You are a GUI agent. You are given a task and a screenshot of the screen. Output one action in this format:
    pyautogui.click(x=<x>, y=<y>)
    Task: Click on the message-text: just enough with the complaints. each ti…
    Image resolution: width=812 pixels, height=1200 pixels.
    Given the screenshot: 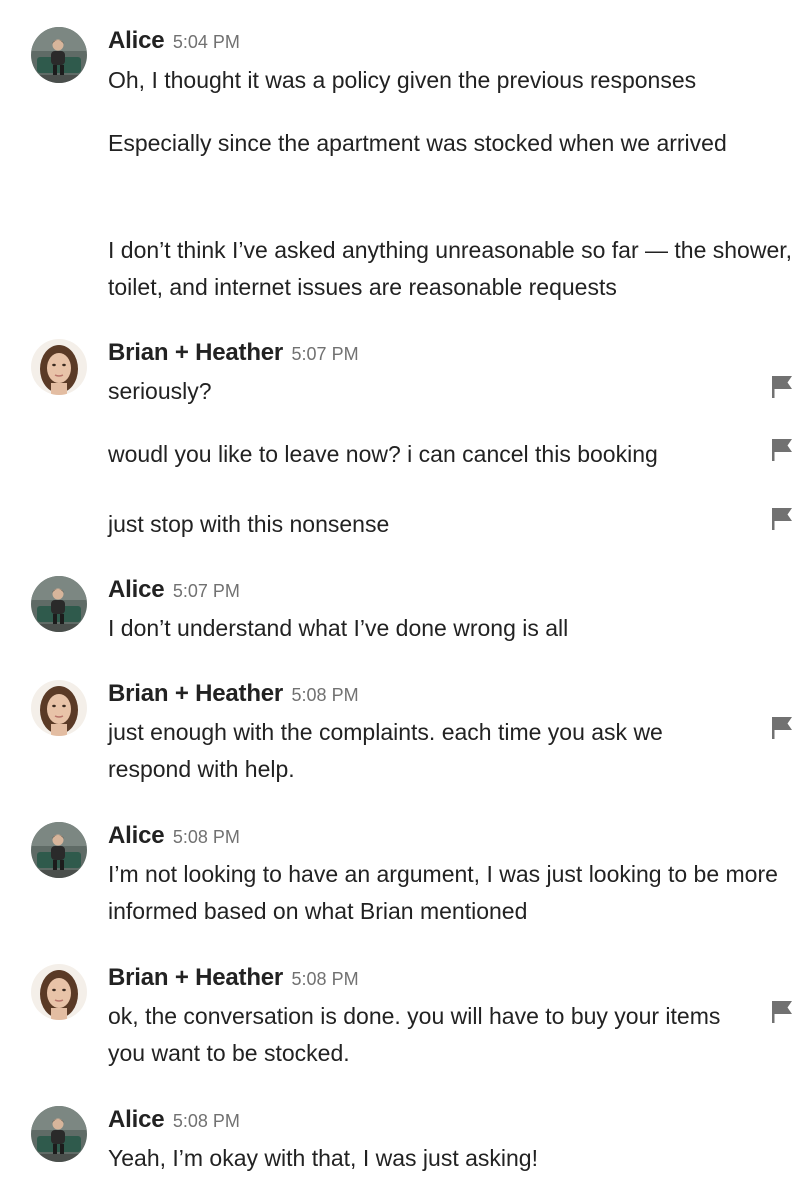 What is the action you would take?
    pyautogui.click(x=385, y=750)
    